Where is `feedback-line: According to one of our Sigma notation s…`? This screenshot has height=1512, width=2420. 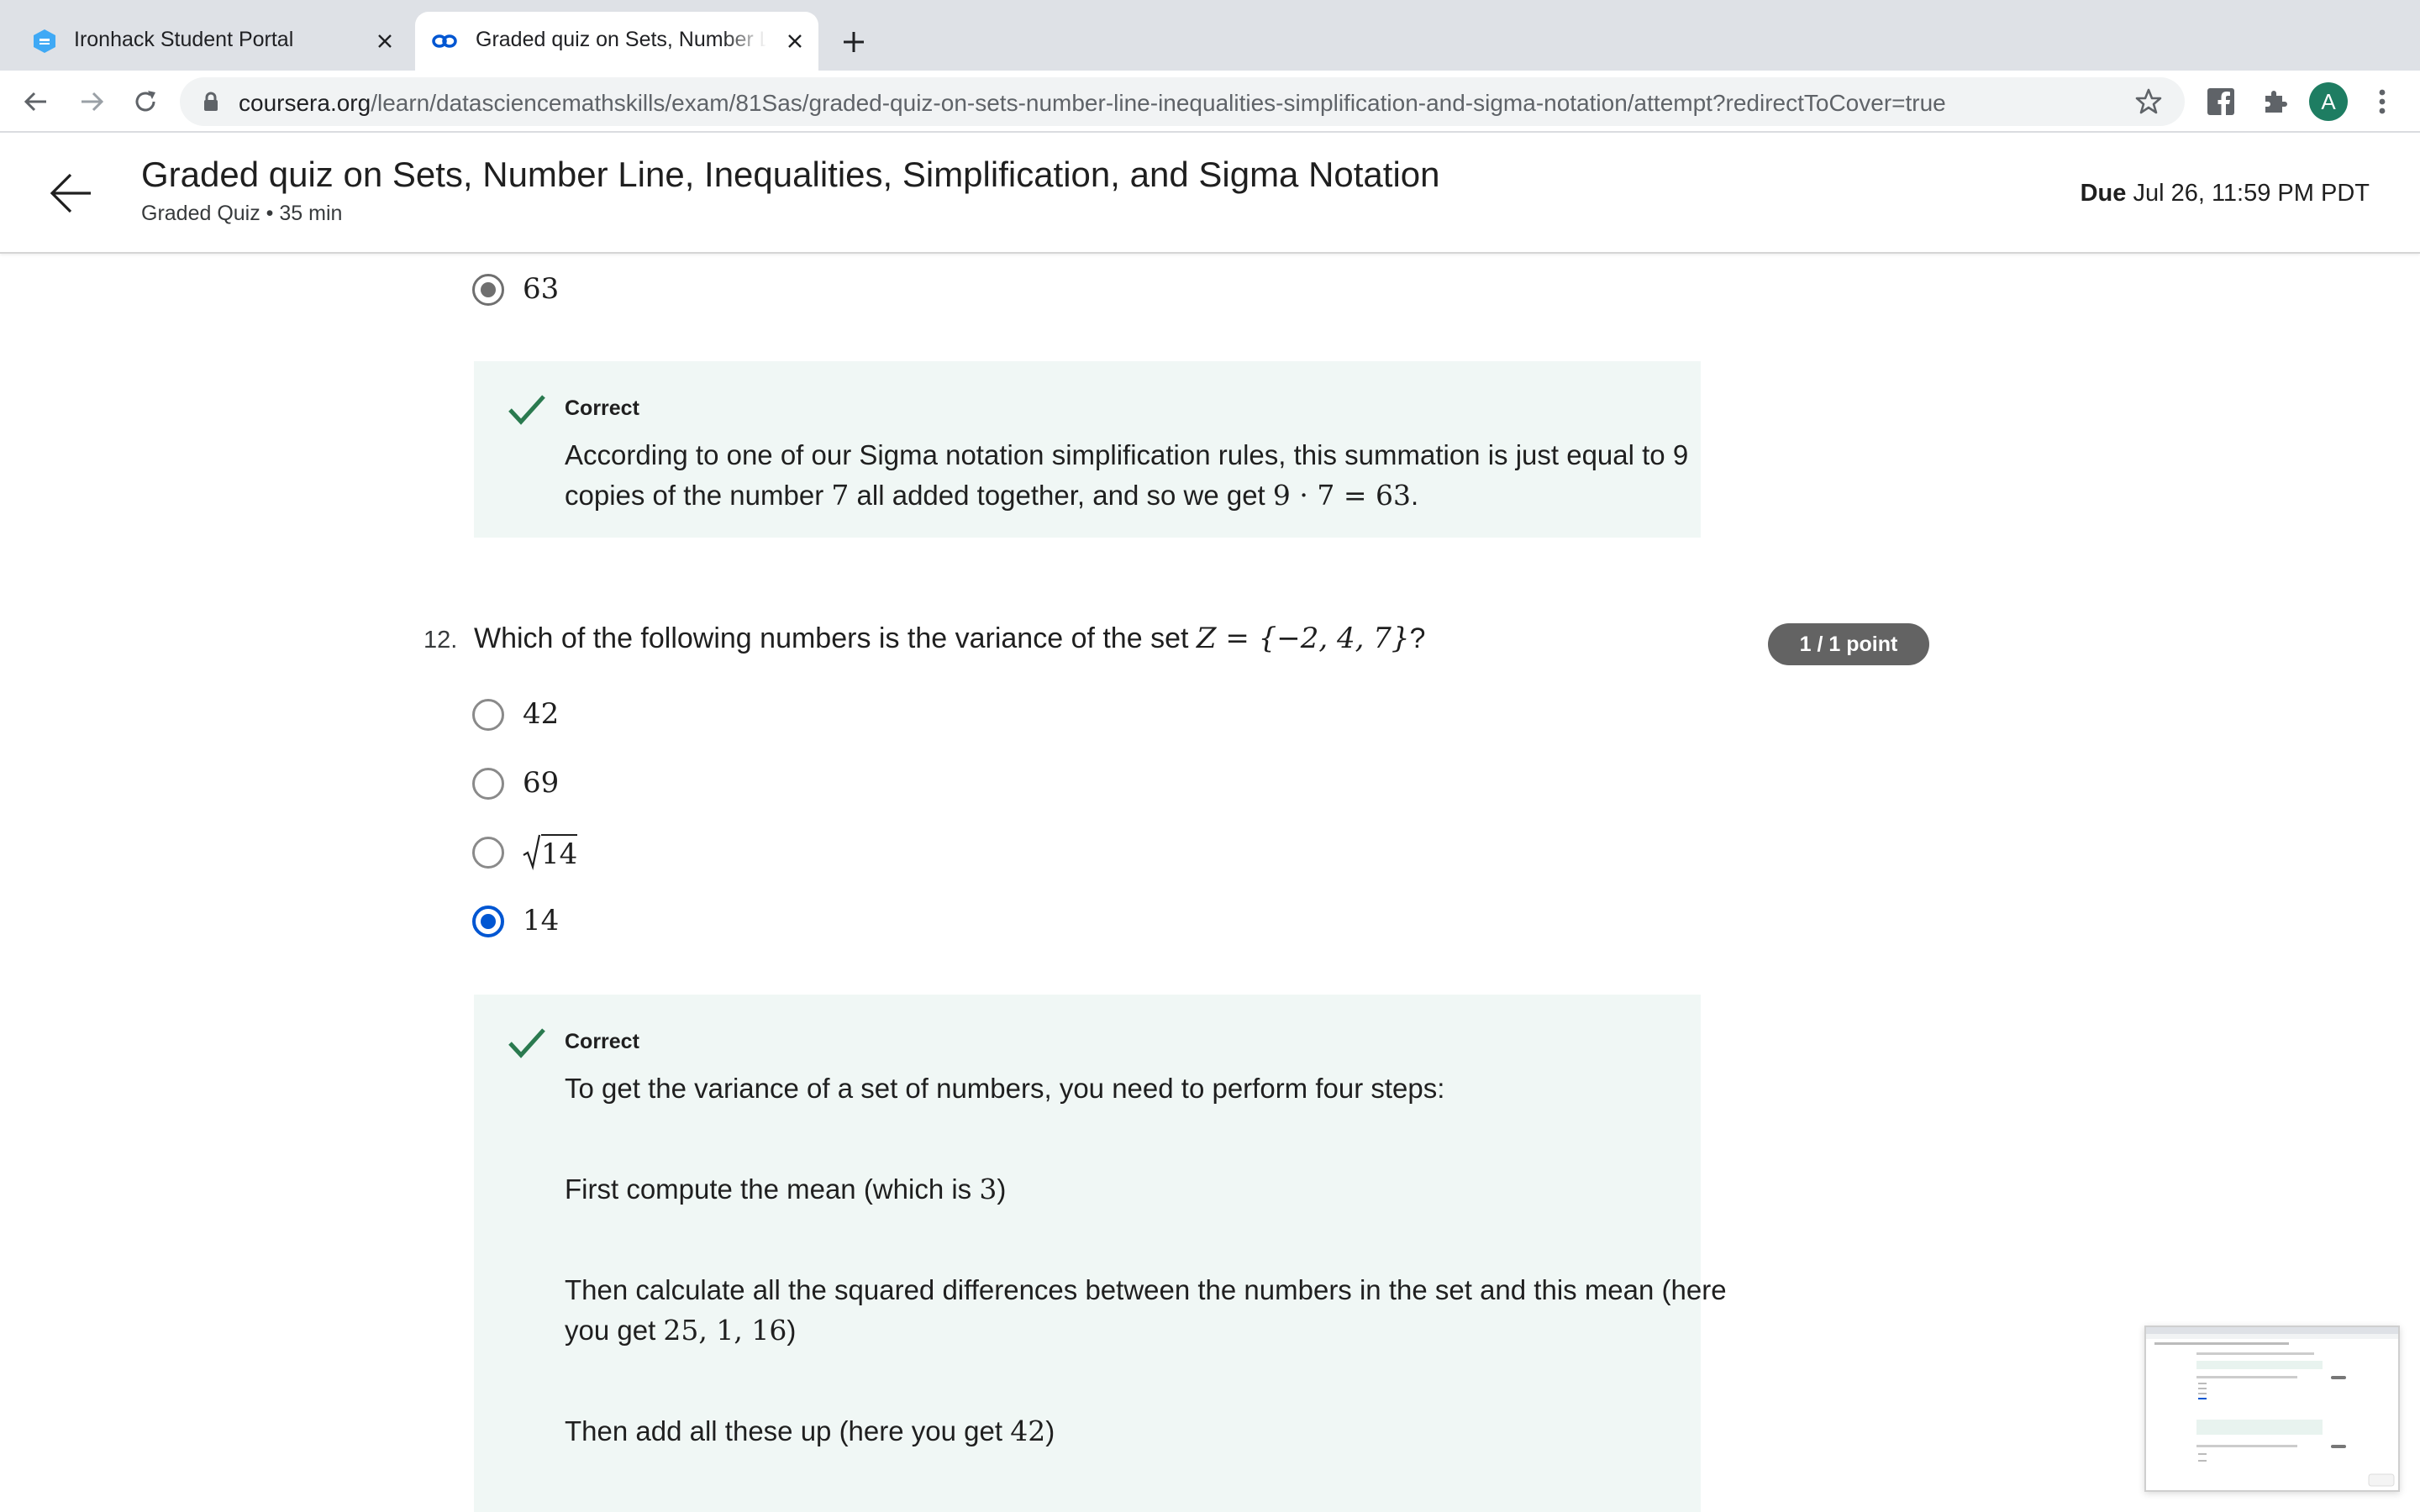 feedback-line: According to one of our Sigma notation s… is located at coordinates (1127, 454).